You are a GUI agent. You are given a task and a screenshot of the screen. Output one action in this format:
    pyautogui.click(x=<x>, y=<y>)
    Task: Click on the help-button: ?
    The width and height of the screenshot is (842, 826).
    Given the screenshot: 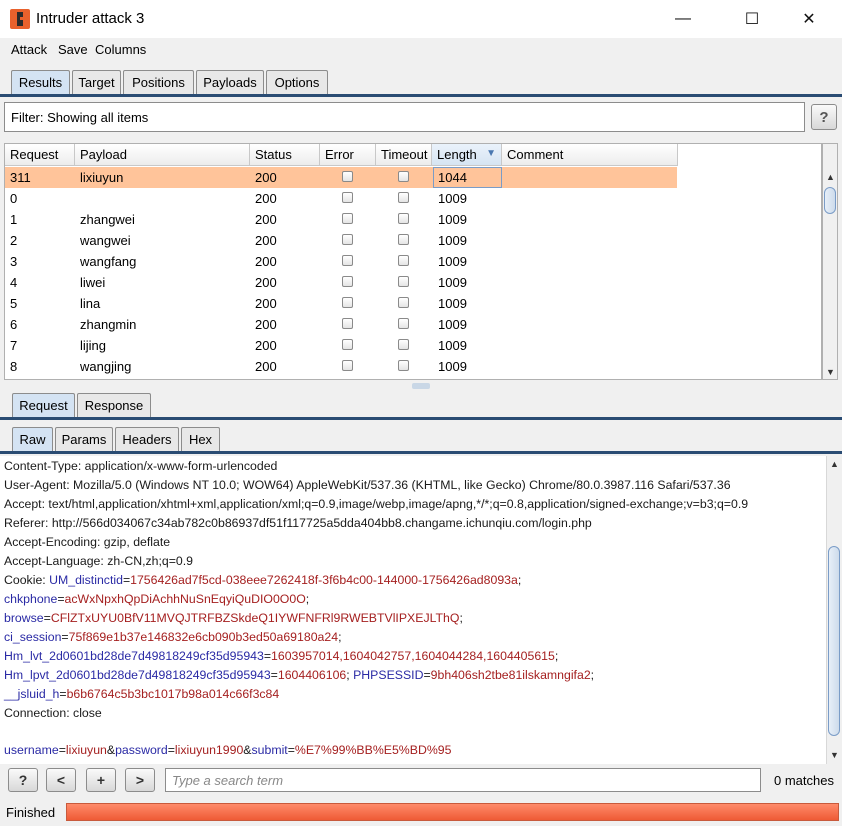 What is the action you would take?
    pyautogui.click(x=824, y=117)
    